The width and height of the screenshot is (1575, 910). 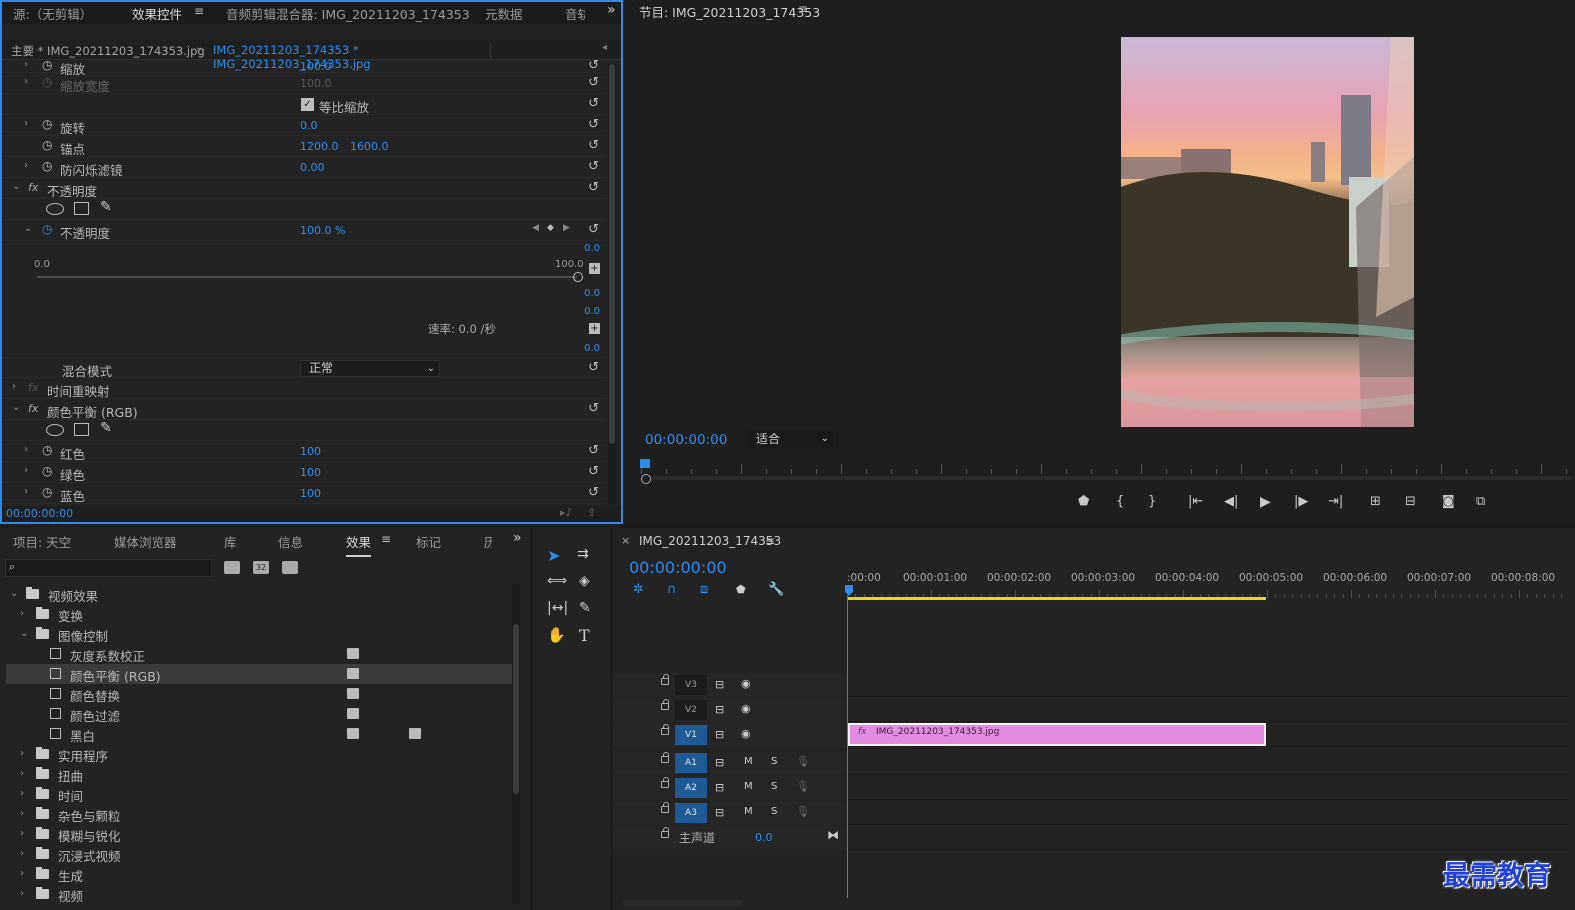 I want to click on blend-mode-select: 正常 ⌄, so click(x=370, y=368).